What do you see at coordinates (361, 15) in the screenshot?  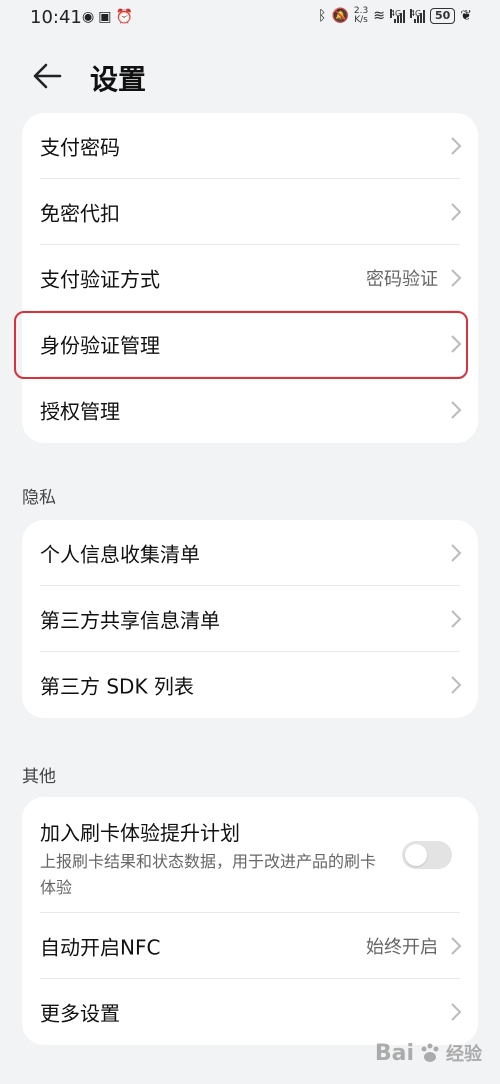 I see `network-speed: 2.3 K/s` at bounding box center [361, 15].